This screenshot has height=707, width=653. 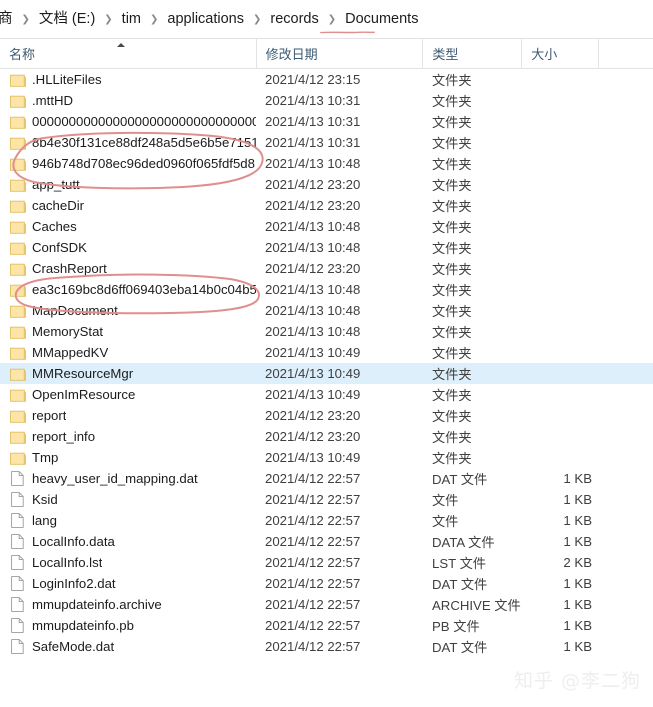 What do you see at coordinates (205, 19) in the screenshot?
I see `breadcrumb-item-4: applications` at bounding box center [205, 19].